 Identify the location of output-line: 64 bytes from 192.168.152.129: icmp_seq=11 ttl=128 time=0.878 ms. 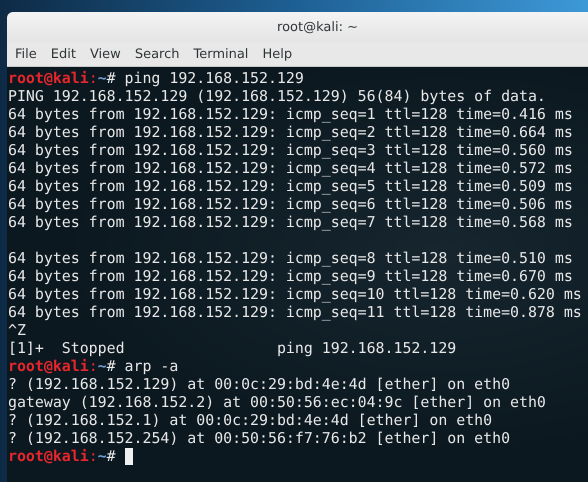
(295, 312).